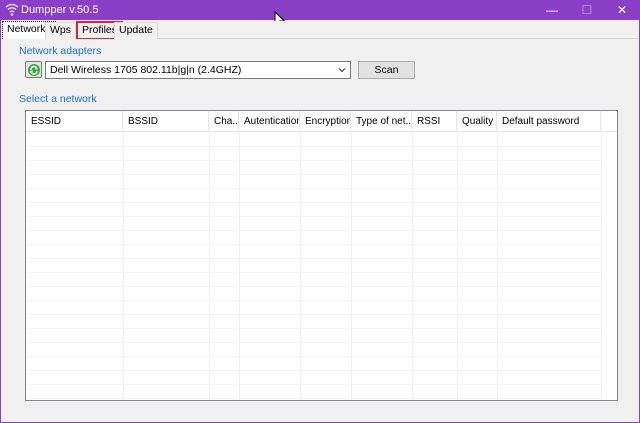  I want to click on tab-wps: Wps, so click(60, 30).